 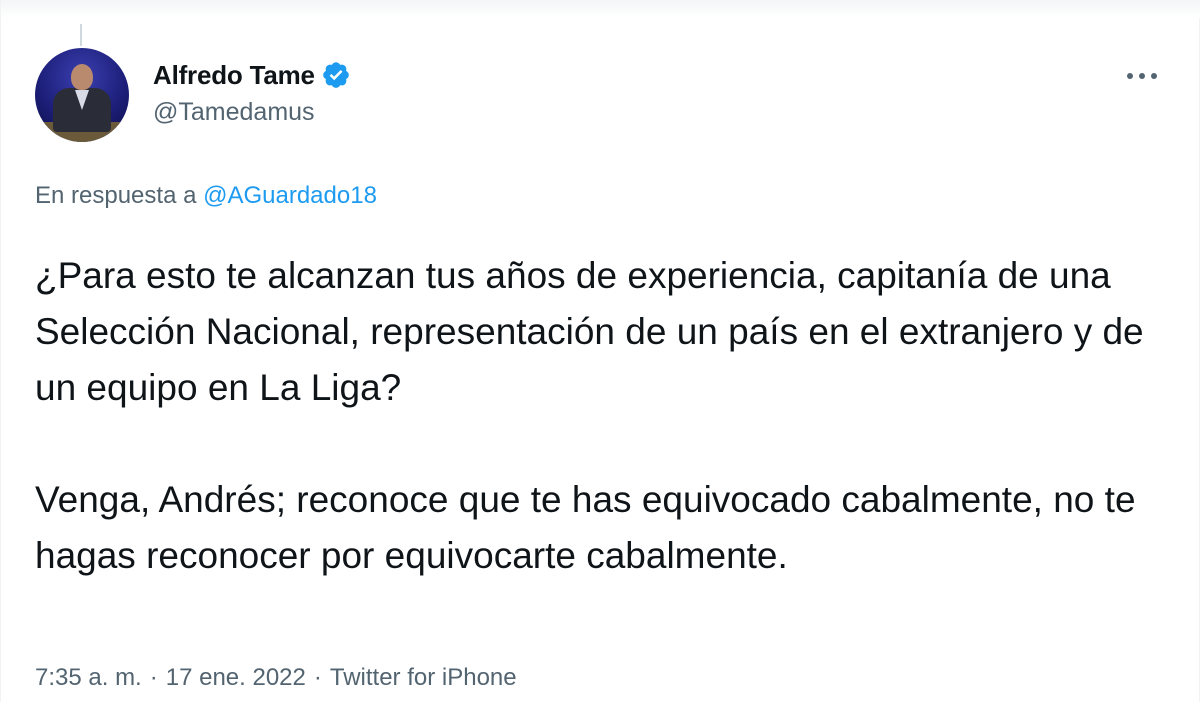 What do you see at coordinates (234, 75) in the screenshot?
I see `display-name: Alfredo Tame` at bounding box center [234, 75].